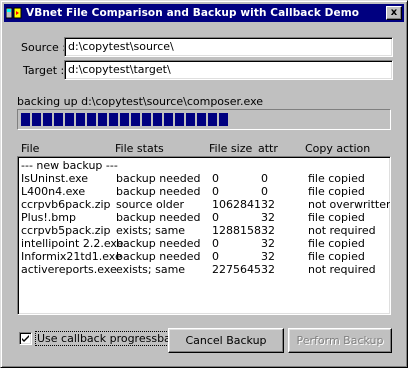 The width and height of the screenshot is (408, 368). Describe the element at coordinates (139, 148) in the screenshot. I see `column-header-file-stats: File stats` at that location.